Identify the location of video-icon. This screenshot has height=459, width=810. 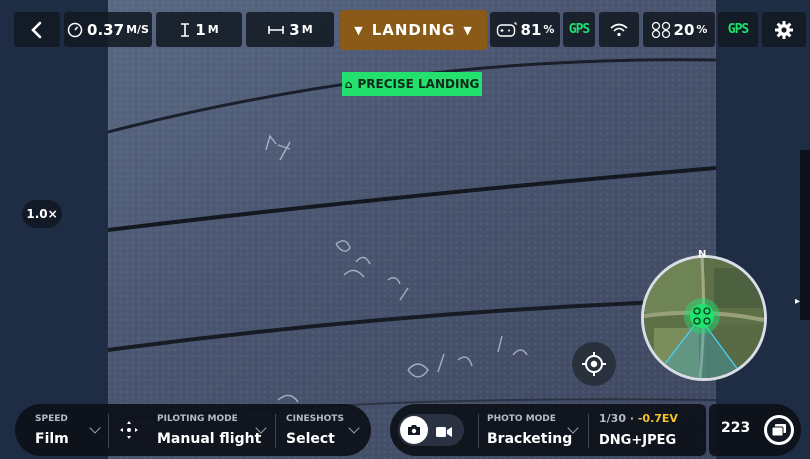
(444, 432).